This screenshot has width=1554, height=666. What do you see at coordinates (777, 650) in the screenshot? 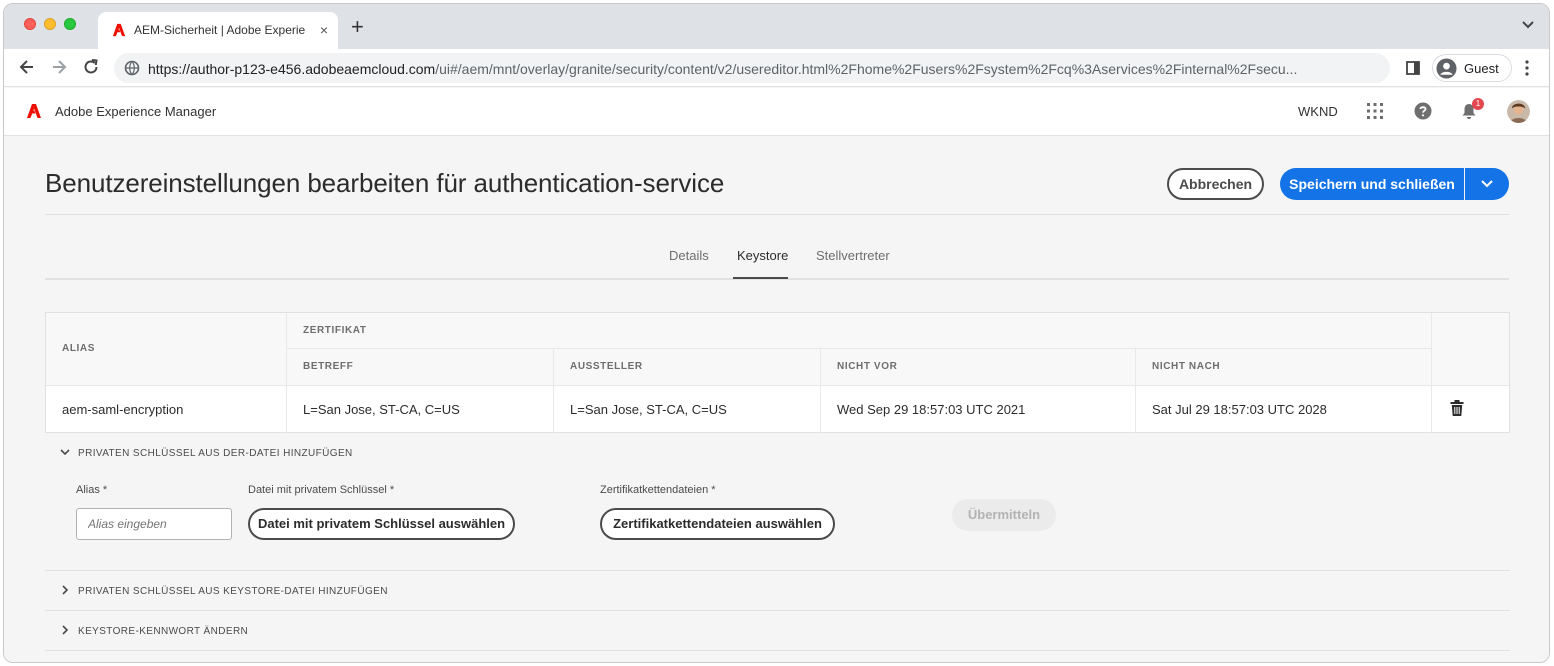
I see `accordion-divider` at bounding box center [777, 650].